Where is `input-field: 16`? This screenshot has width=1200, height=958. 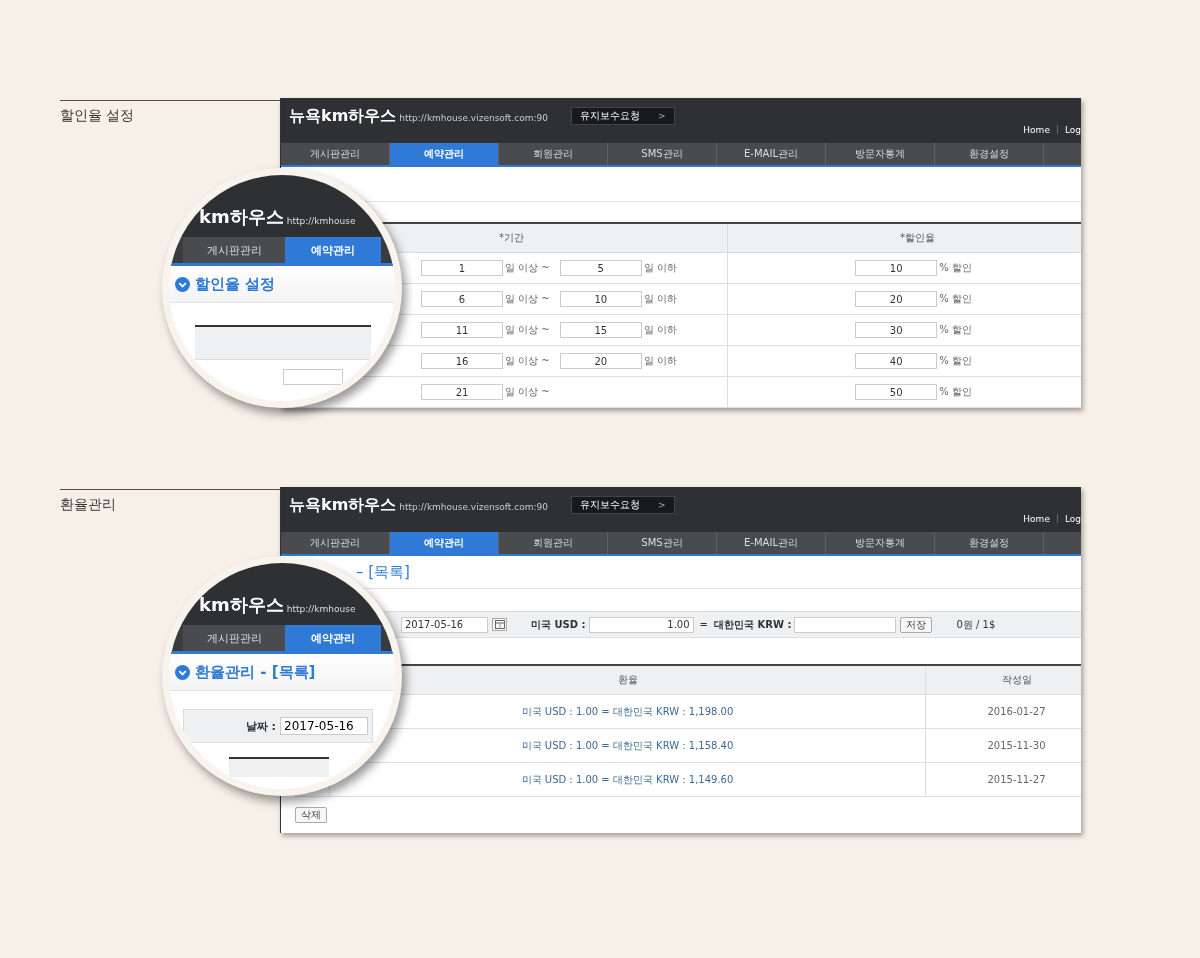
input-field: 16 is located at coordinates (462, 361).